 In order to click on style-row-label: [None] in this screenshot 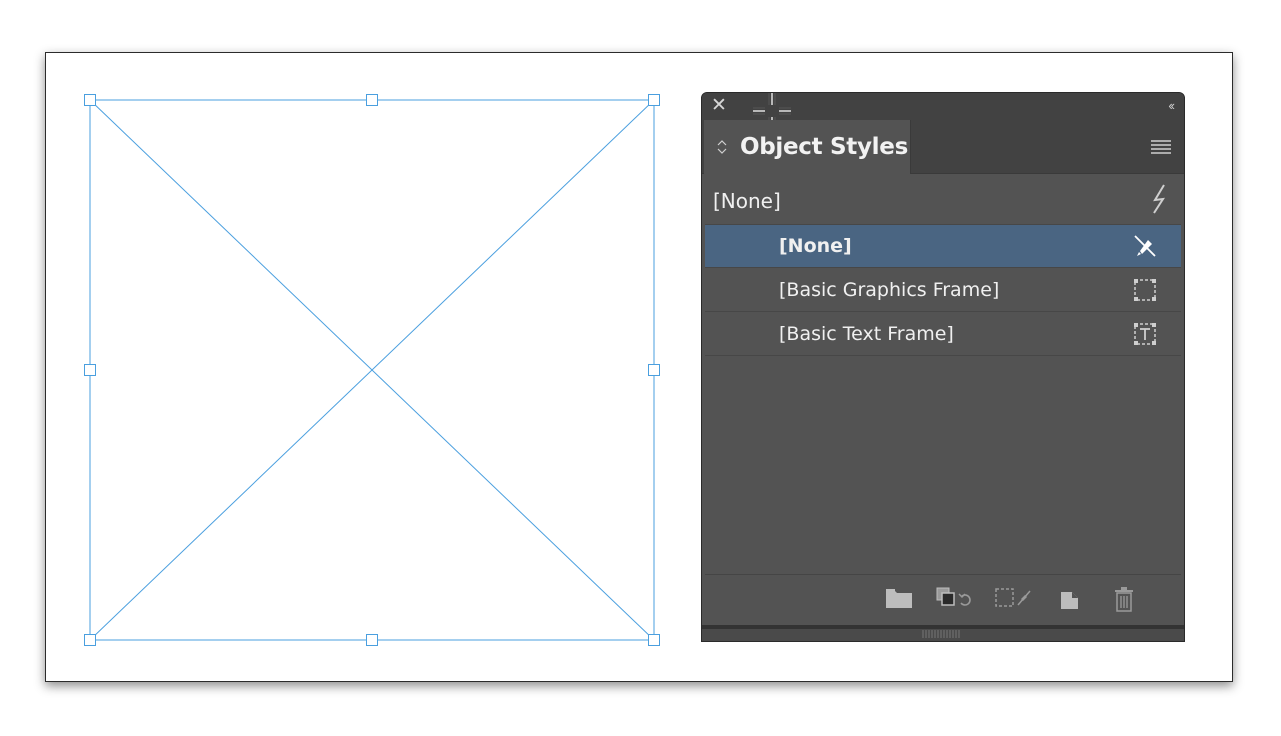, I will do `click(815, 246)`.